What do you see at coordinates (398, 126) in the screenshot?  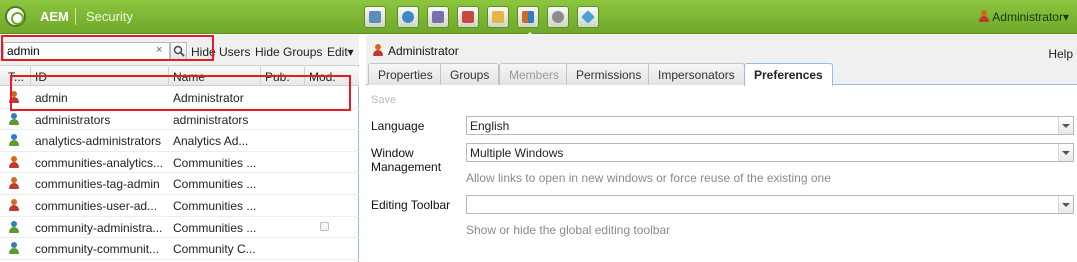 I see `language-label: Language` at bounding box center [398, 126].